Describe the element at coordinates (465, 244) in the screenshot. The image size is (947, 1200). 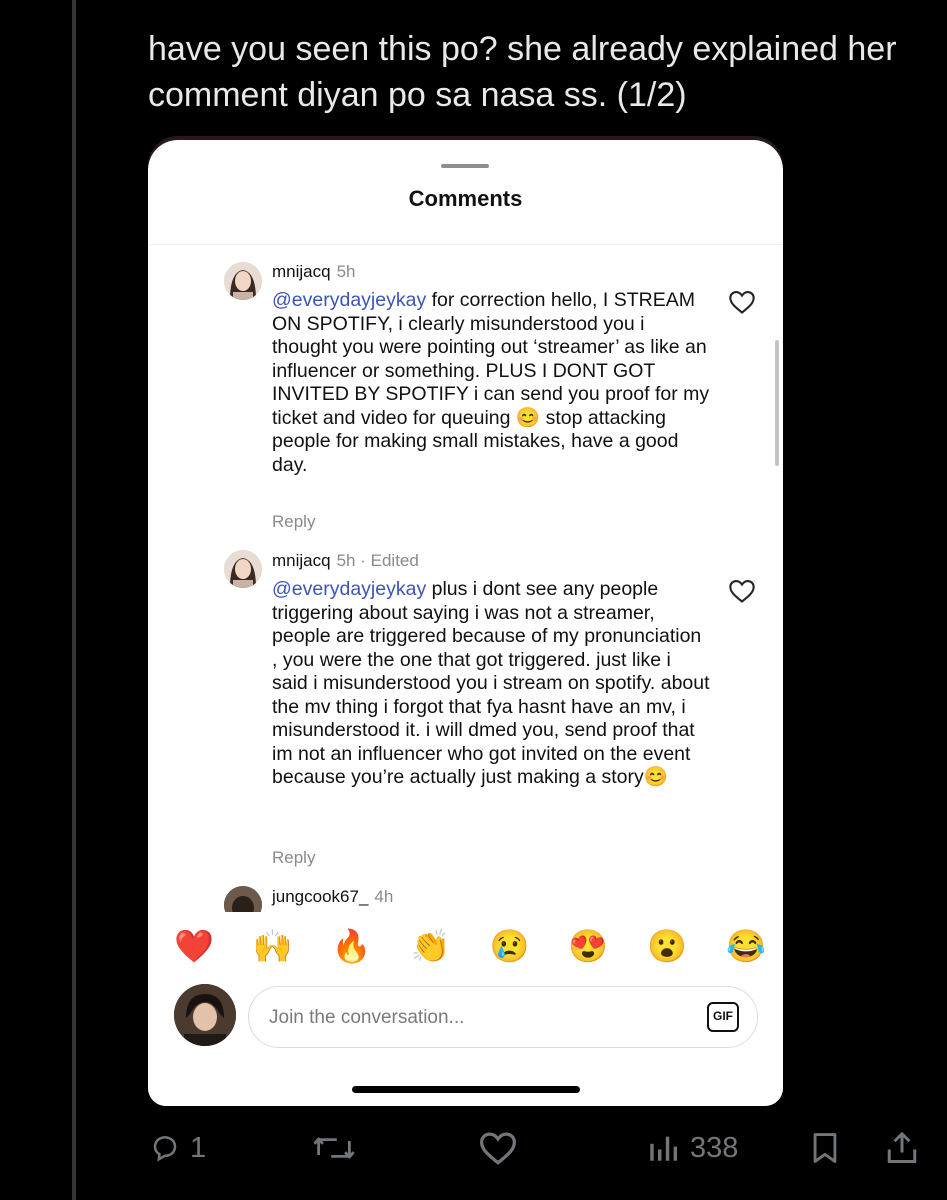
I see `title-divider` at that location.